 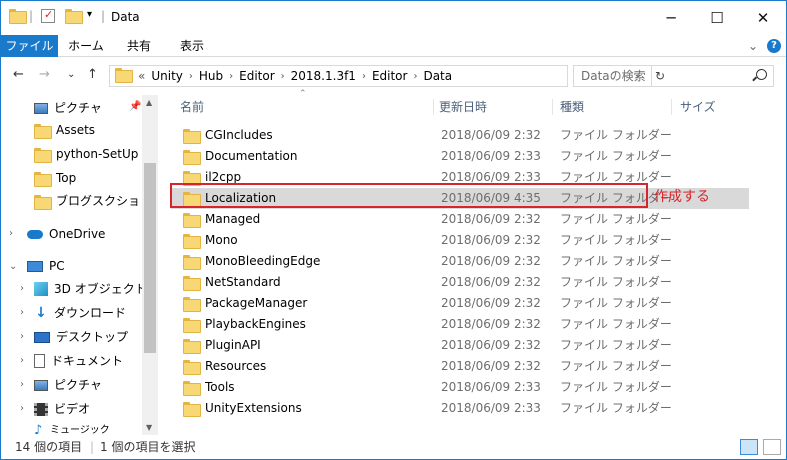 I want to click on table-row: UnityExtensions 2018/06/09 2:33 ファイル フォルダー, so click(x=460, y=408).